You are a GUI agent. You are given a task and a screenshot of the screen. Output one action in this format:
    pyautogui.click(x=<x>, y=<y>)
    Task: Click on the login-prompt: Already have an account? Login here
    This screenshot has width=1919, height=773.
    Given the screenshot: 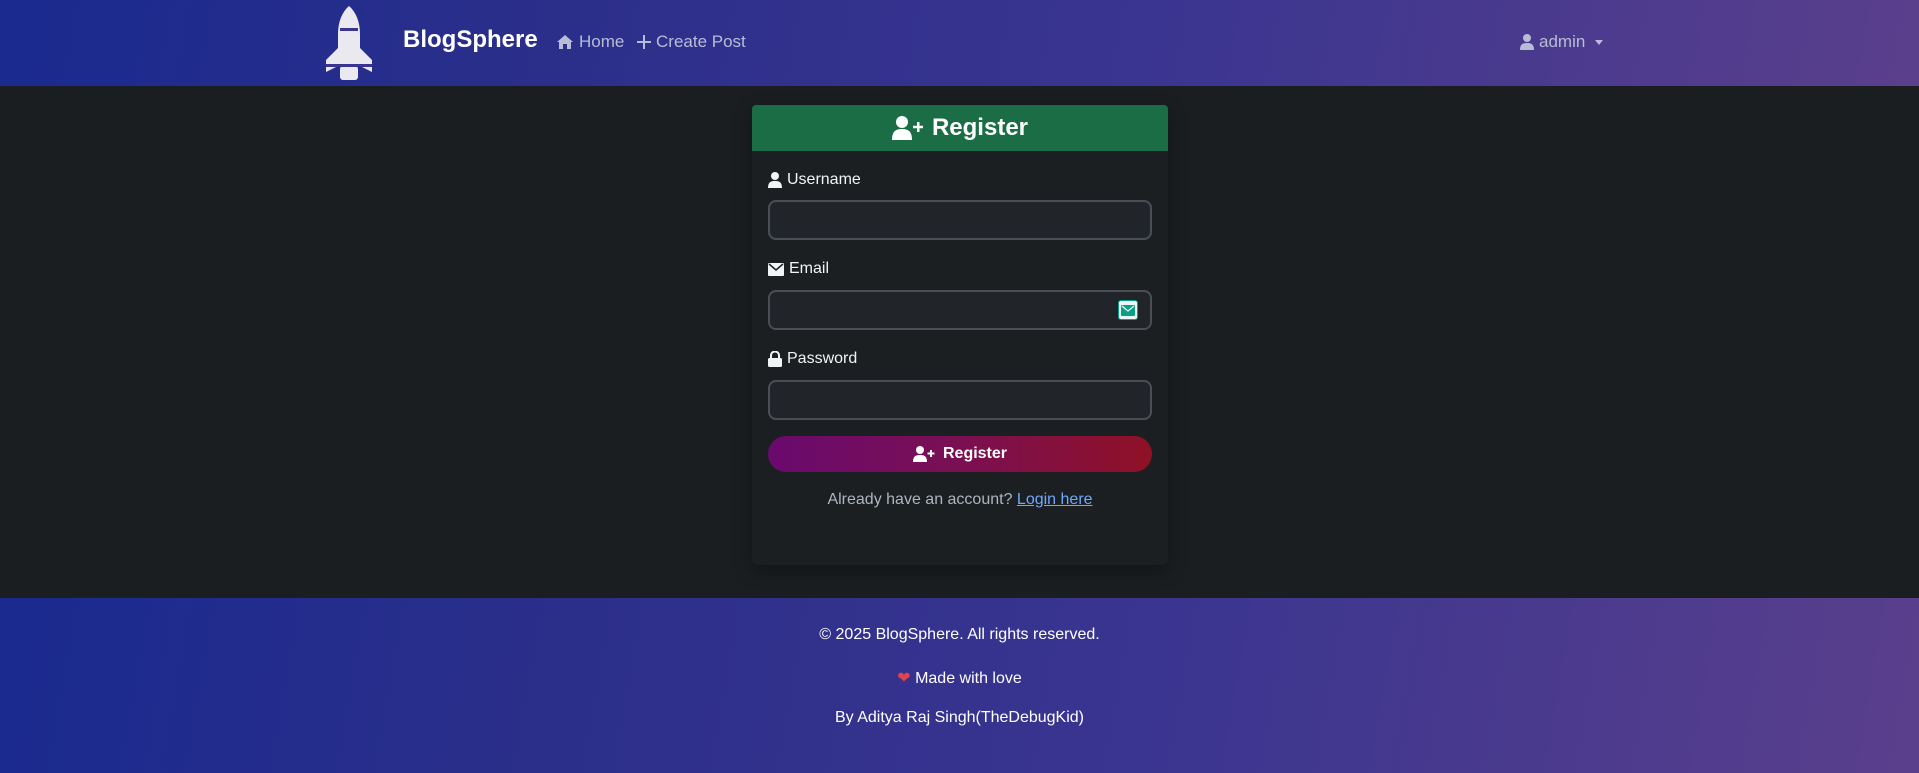 What is the action you would take?
    pyautogui.click(x=960, y=500)
    